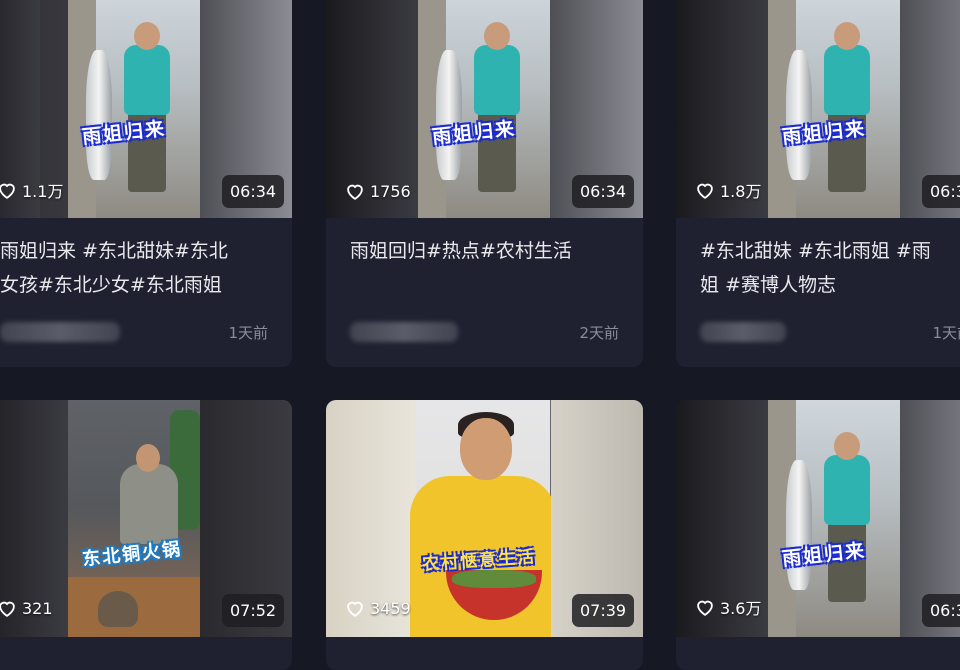 The height and width of the screenshot is (670, 960). Describe the element at coordinates (815, 251) in the screenshot. I see `video-title-line: #东北甜妹 #东北雨姐 #雨` at that location.